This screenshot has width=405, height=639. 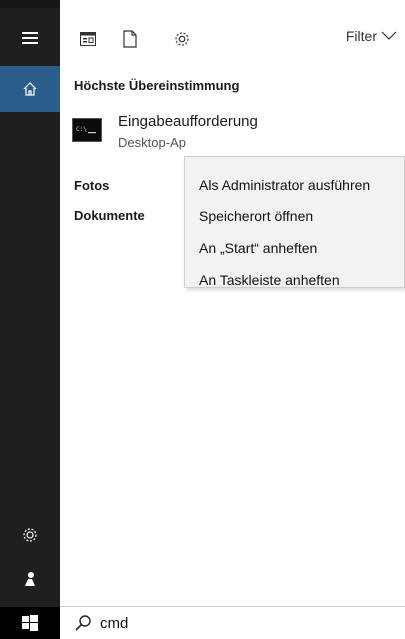 What do you see at coordinates (30, 319) in the screenshot?
I see `start-rail` at bounding box center [30, 319].